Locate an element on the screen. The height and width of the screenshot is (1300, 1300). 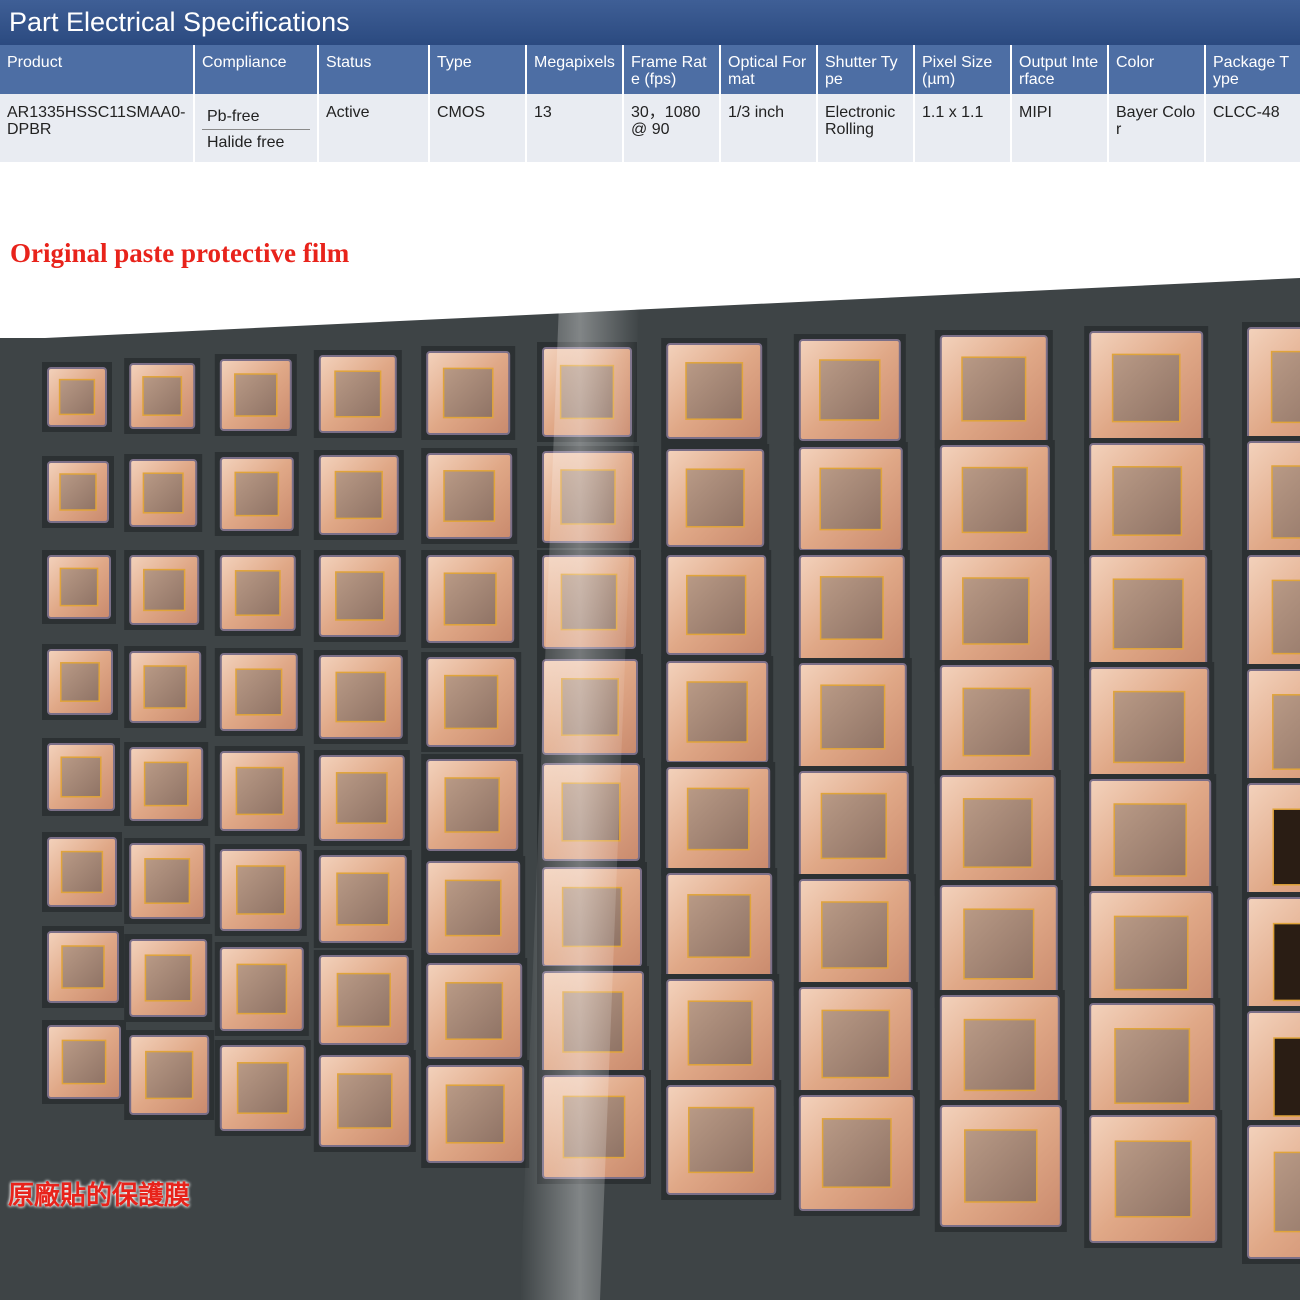
cell-pixel-size: 1.1 x 1.1 is located at coordinates (963, 128).